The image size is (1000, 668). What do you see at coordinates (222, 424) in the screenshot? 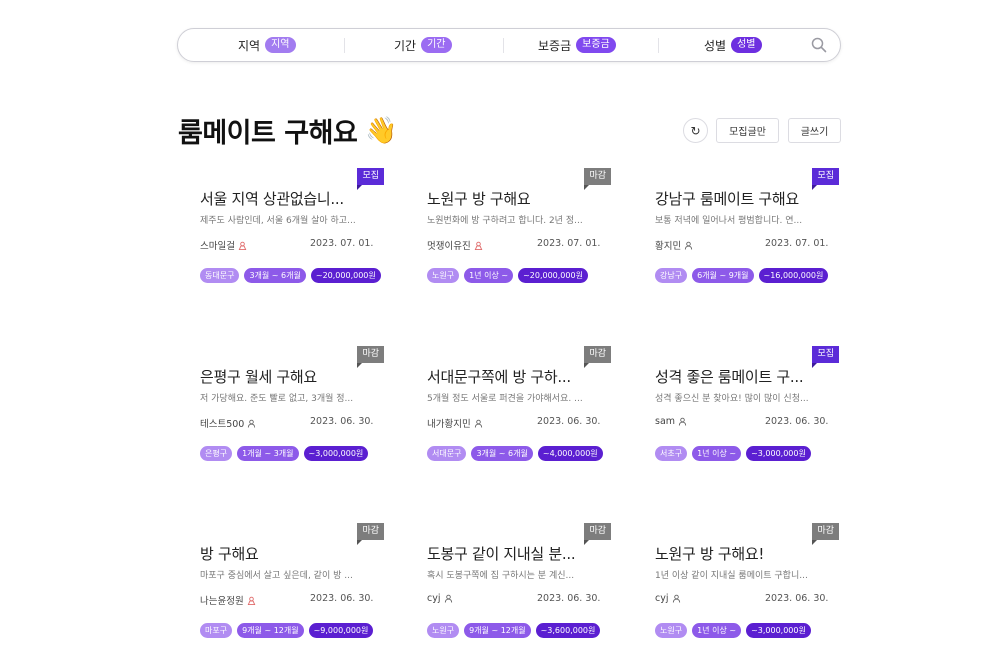
I see `author-name: 테스트500` at bounding box center [222, 424].